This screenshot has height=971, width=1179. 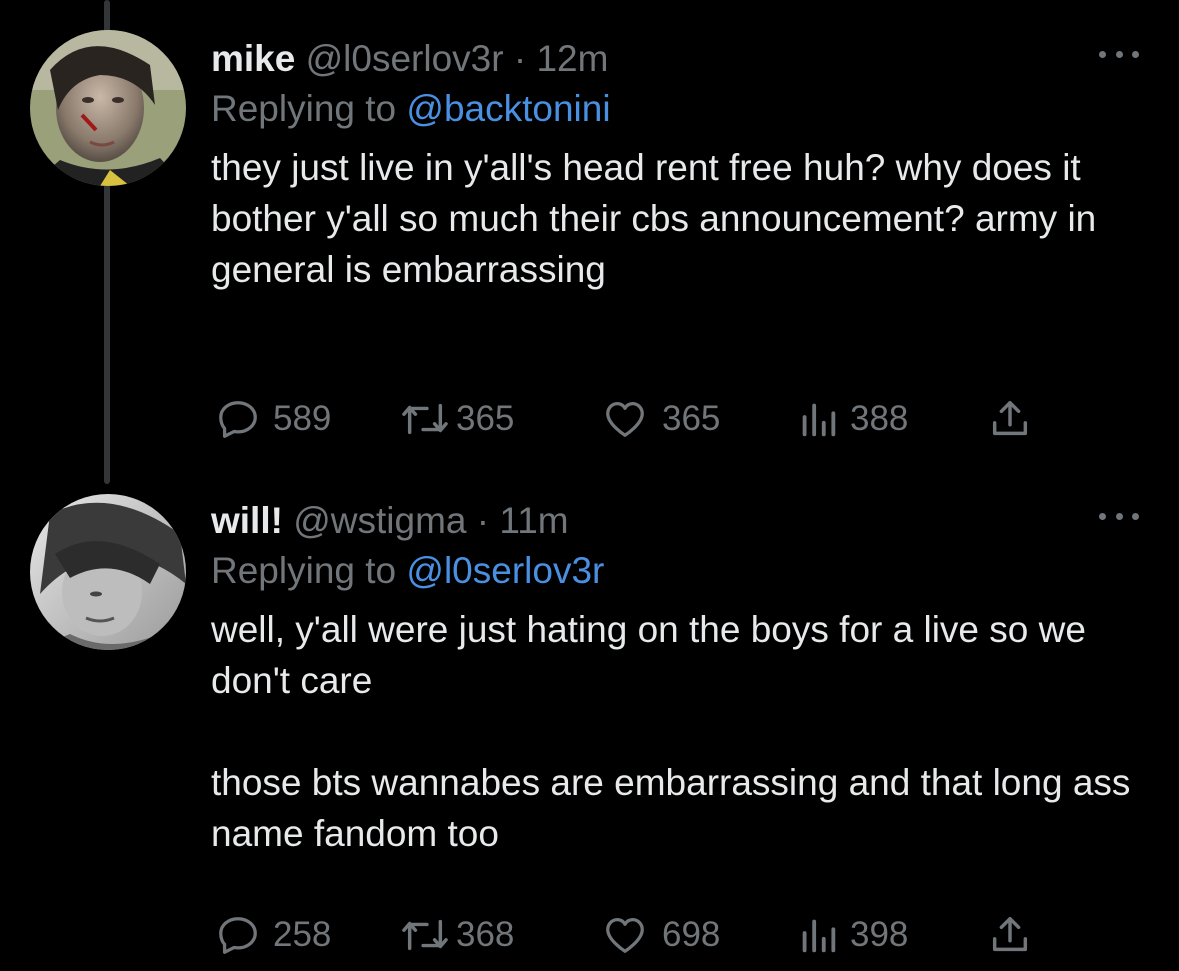 I want to click on retweet-button: 368, so click(x=457, y=935).